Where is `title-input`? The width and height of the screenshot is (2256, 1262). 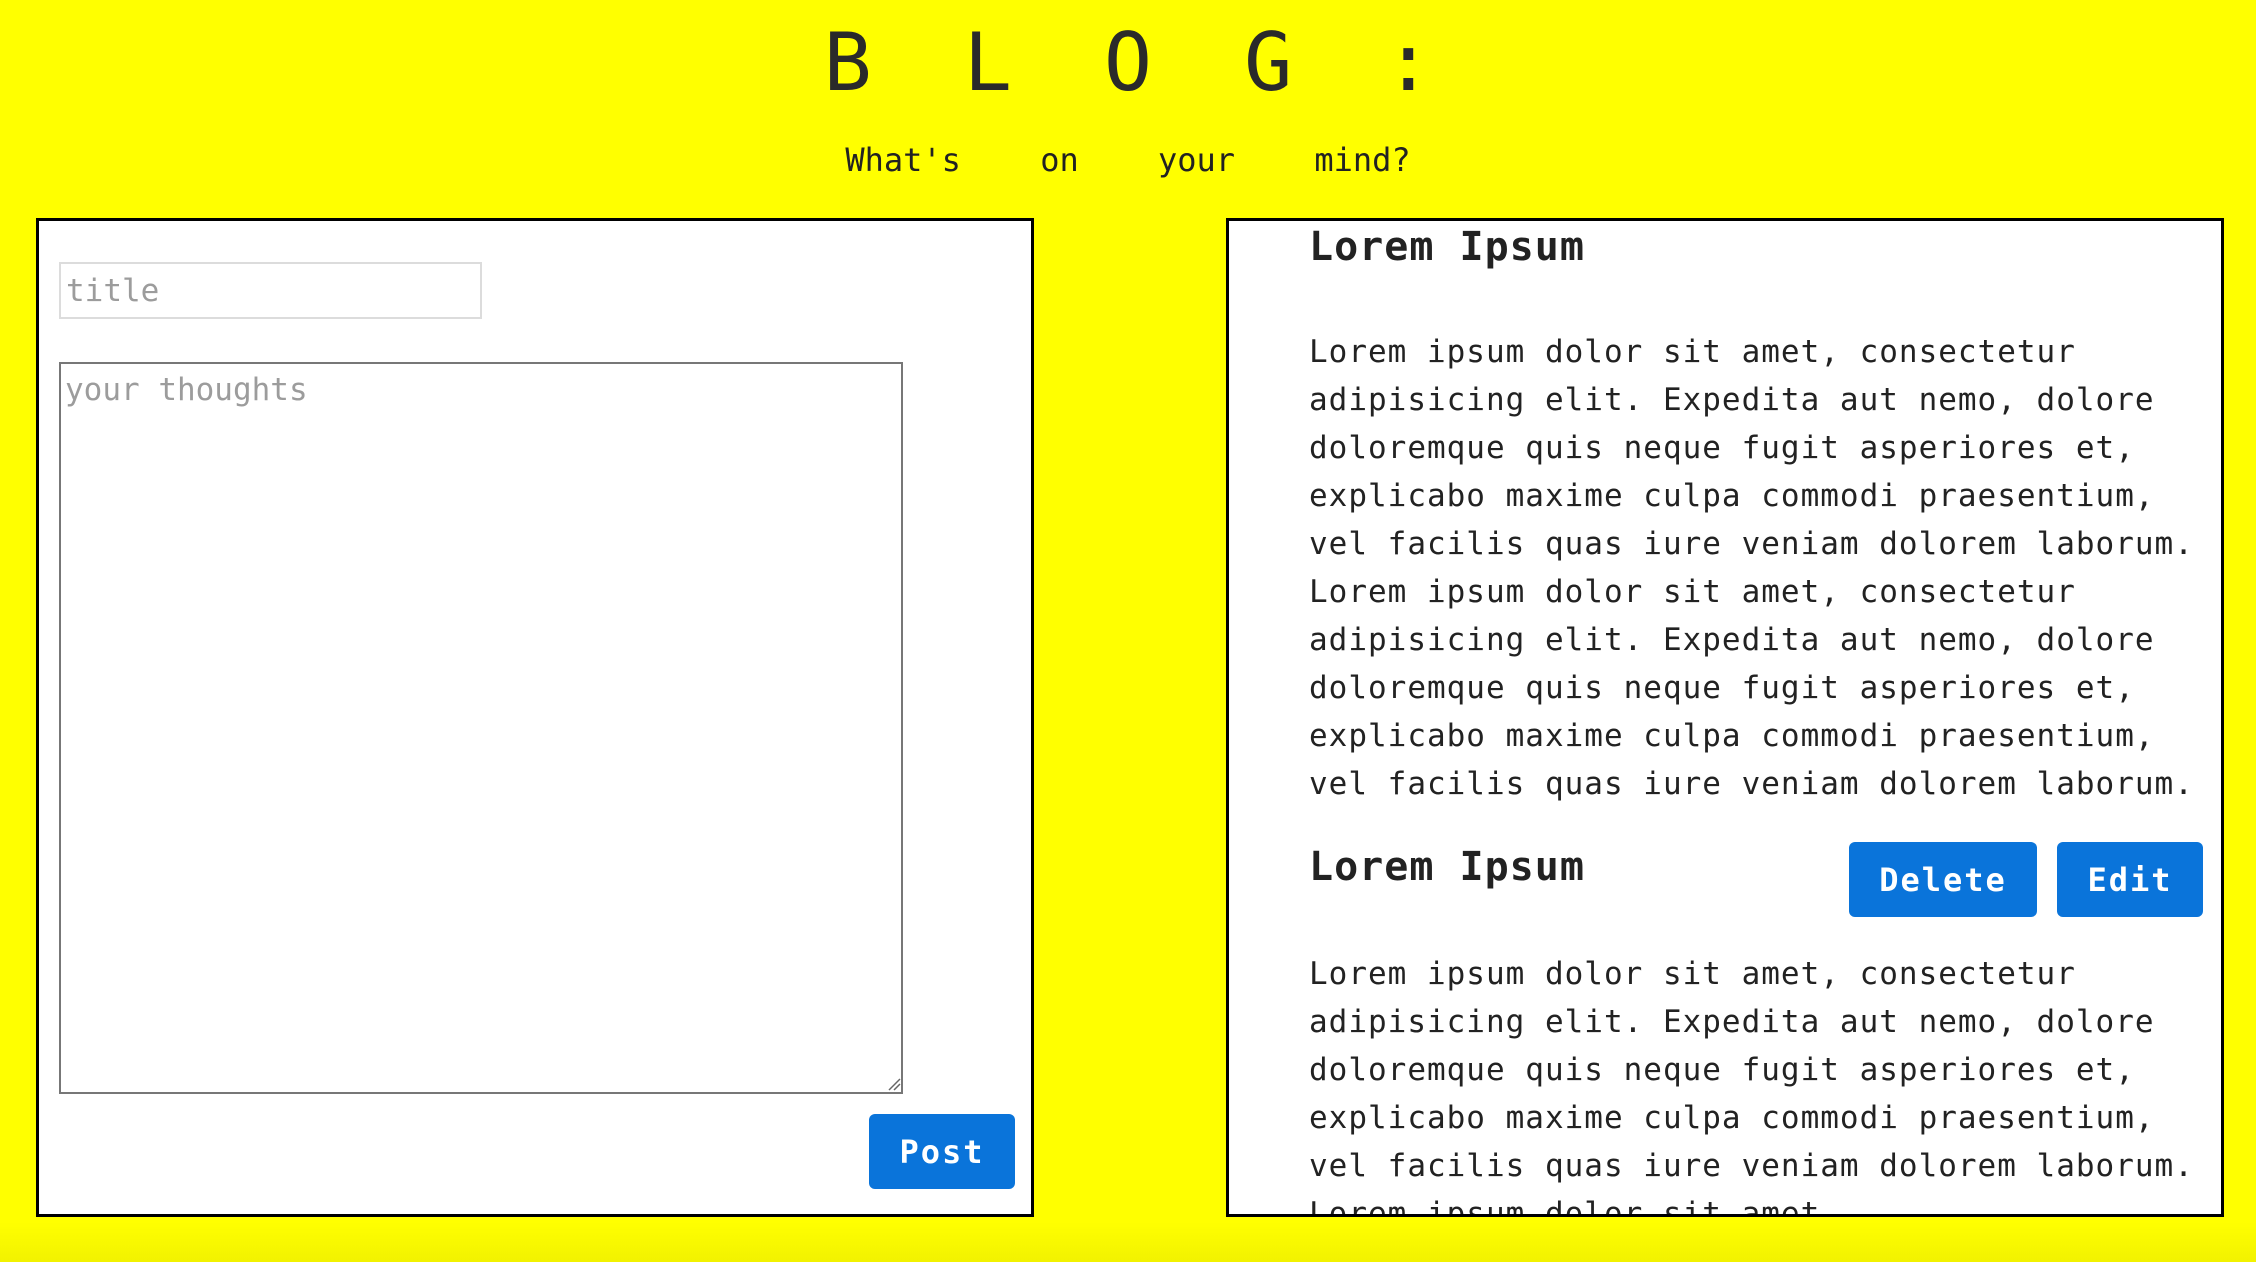
title-input is located at coordinates (270, 290).